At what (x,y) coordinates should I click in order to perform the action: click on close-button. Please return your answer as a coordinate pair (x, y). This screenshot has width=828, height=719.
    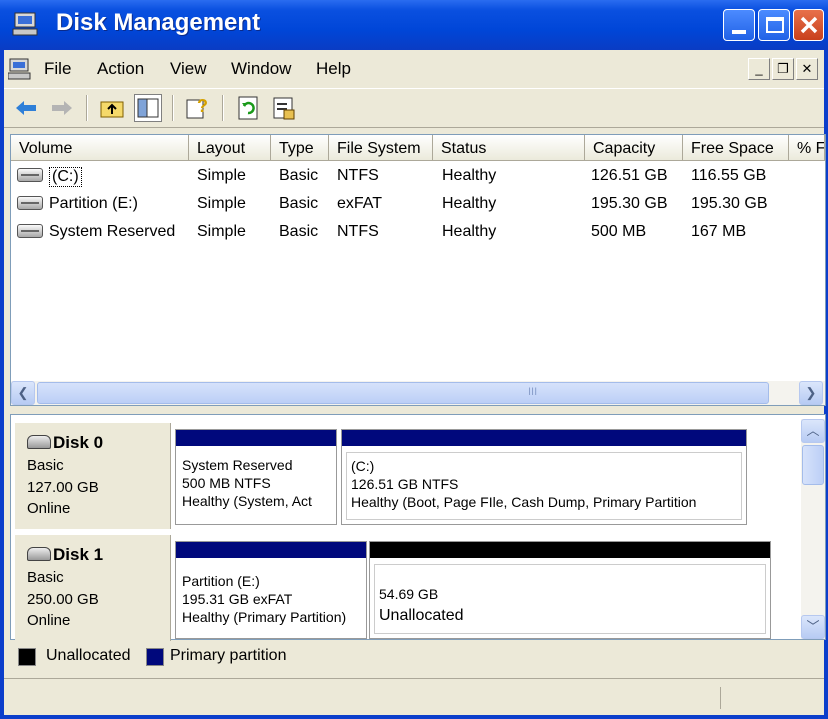
    Looking at the image, I should click on (808, 25).